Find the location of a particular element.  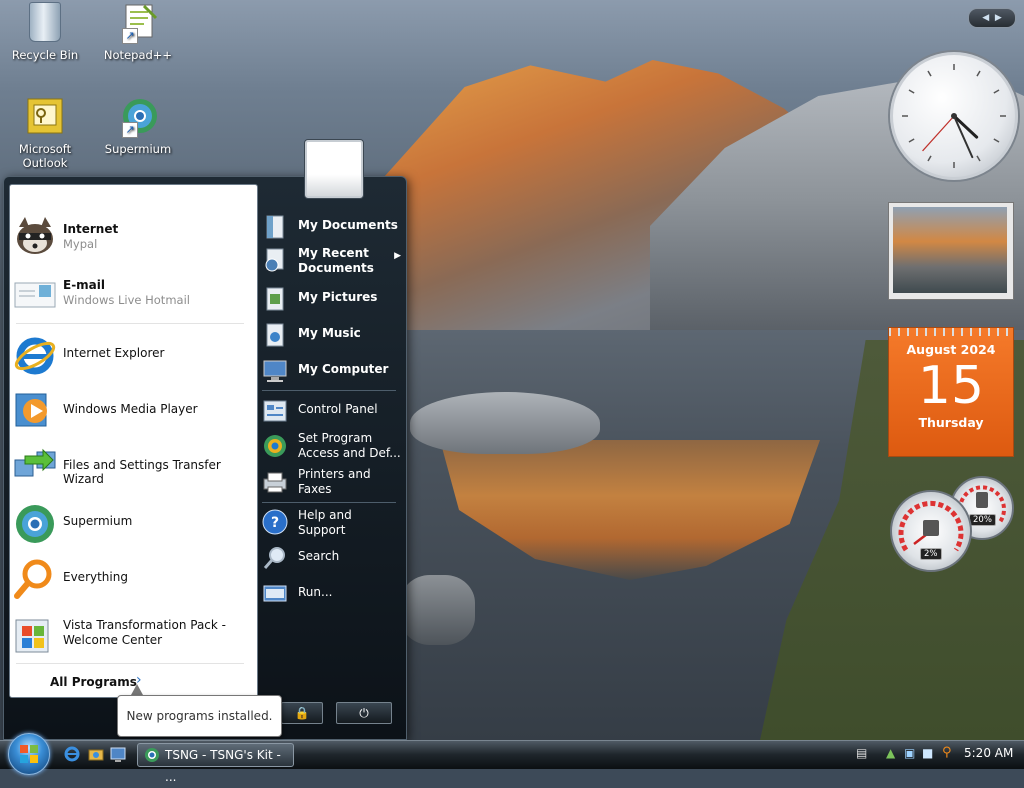

pinned-item-subtitle: Mypal is located at coordinates (80, 244).